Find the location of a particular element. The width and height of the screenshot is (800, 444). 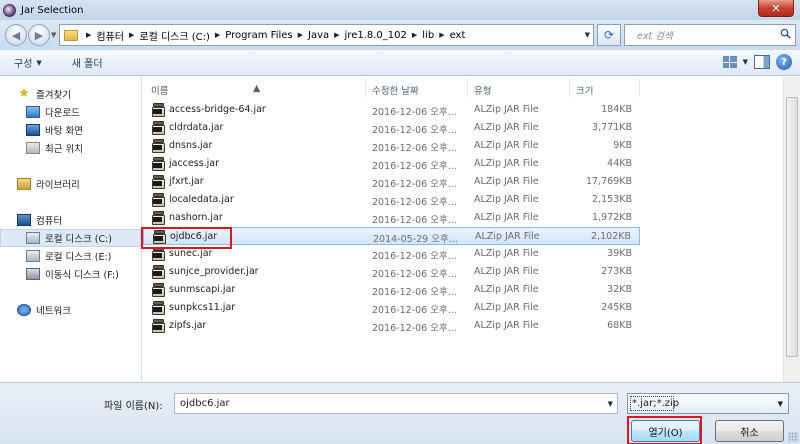

breadcrumb-program-files: Program Files is located at coordinates (258, 35).